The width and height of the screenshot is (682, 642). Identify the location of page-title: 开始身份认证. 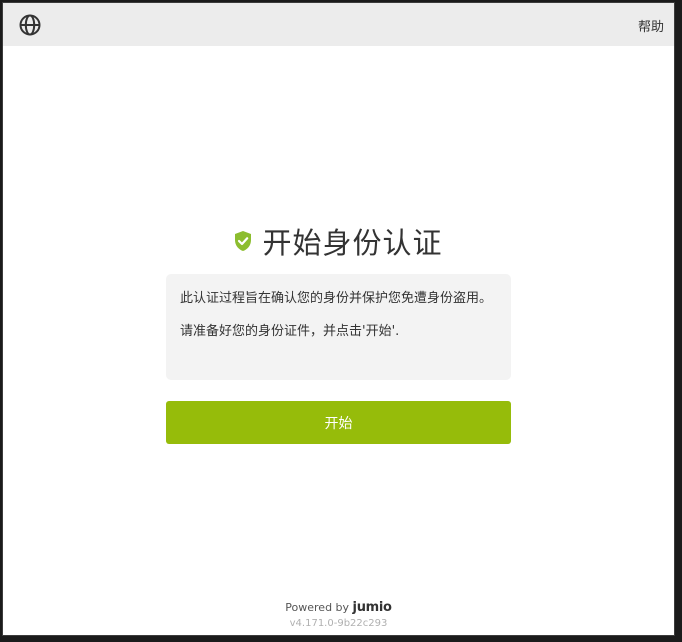
(352, 243).